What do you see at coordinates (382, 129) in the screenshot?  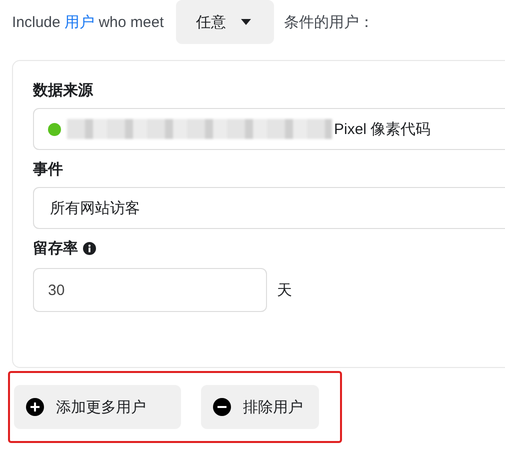 I see `field-value: Pixel 像素代码` at bounding box center [382, 129].